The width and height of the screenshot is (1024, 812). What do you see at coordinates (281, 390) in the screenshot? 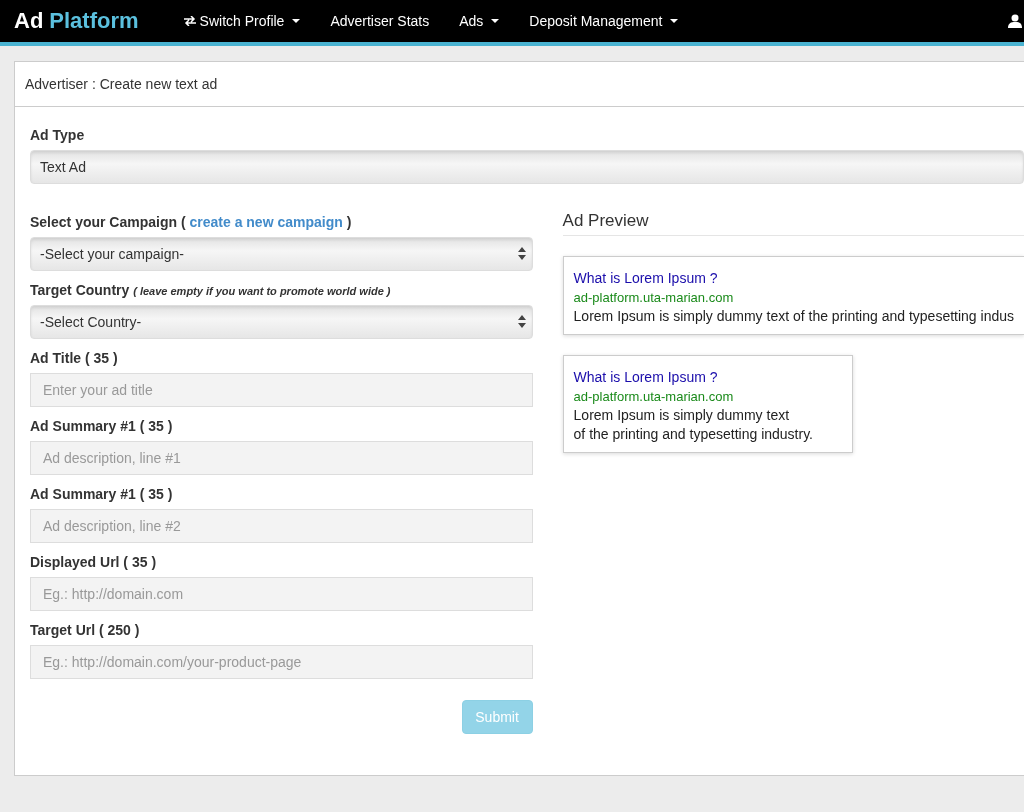
I see `input-field: Enter your ad title` at bounding box center [281, 390].